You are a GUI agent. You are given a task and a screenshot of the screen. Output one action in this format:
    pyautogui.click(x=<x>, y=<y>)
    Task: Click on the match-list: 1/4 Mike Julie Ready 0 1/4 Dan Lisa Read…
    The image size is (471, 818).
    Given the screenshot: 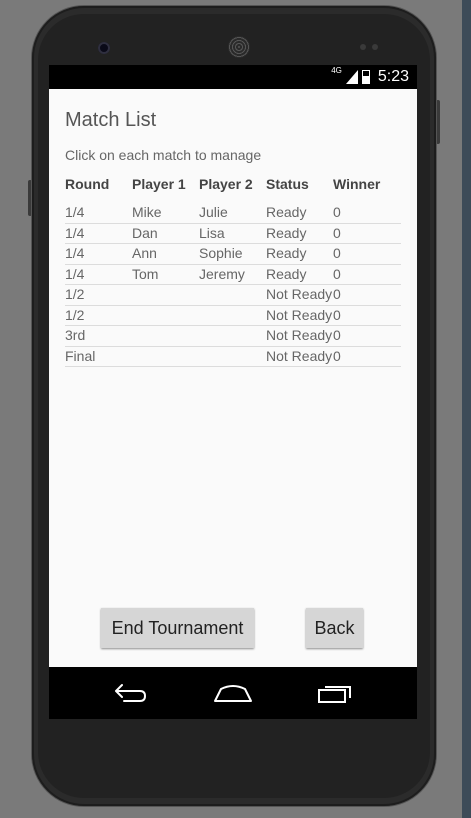 What is the action you would take?
    pyautogui.click(x=233, y=285)
    